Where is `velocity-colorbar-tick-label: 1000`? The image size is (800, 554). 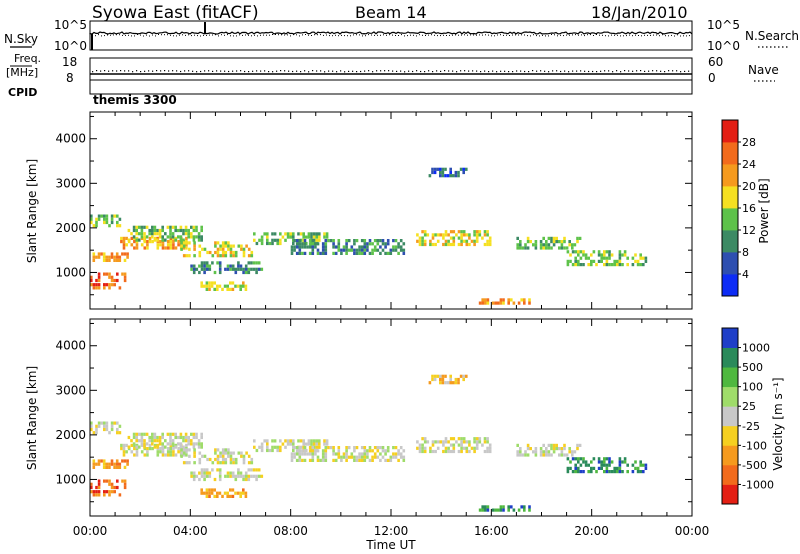 velocity-colorbar-tick-label: 1000 is located at coordinates (756, 348).